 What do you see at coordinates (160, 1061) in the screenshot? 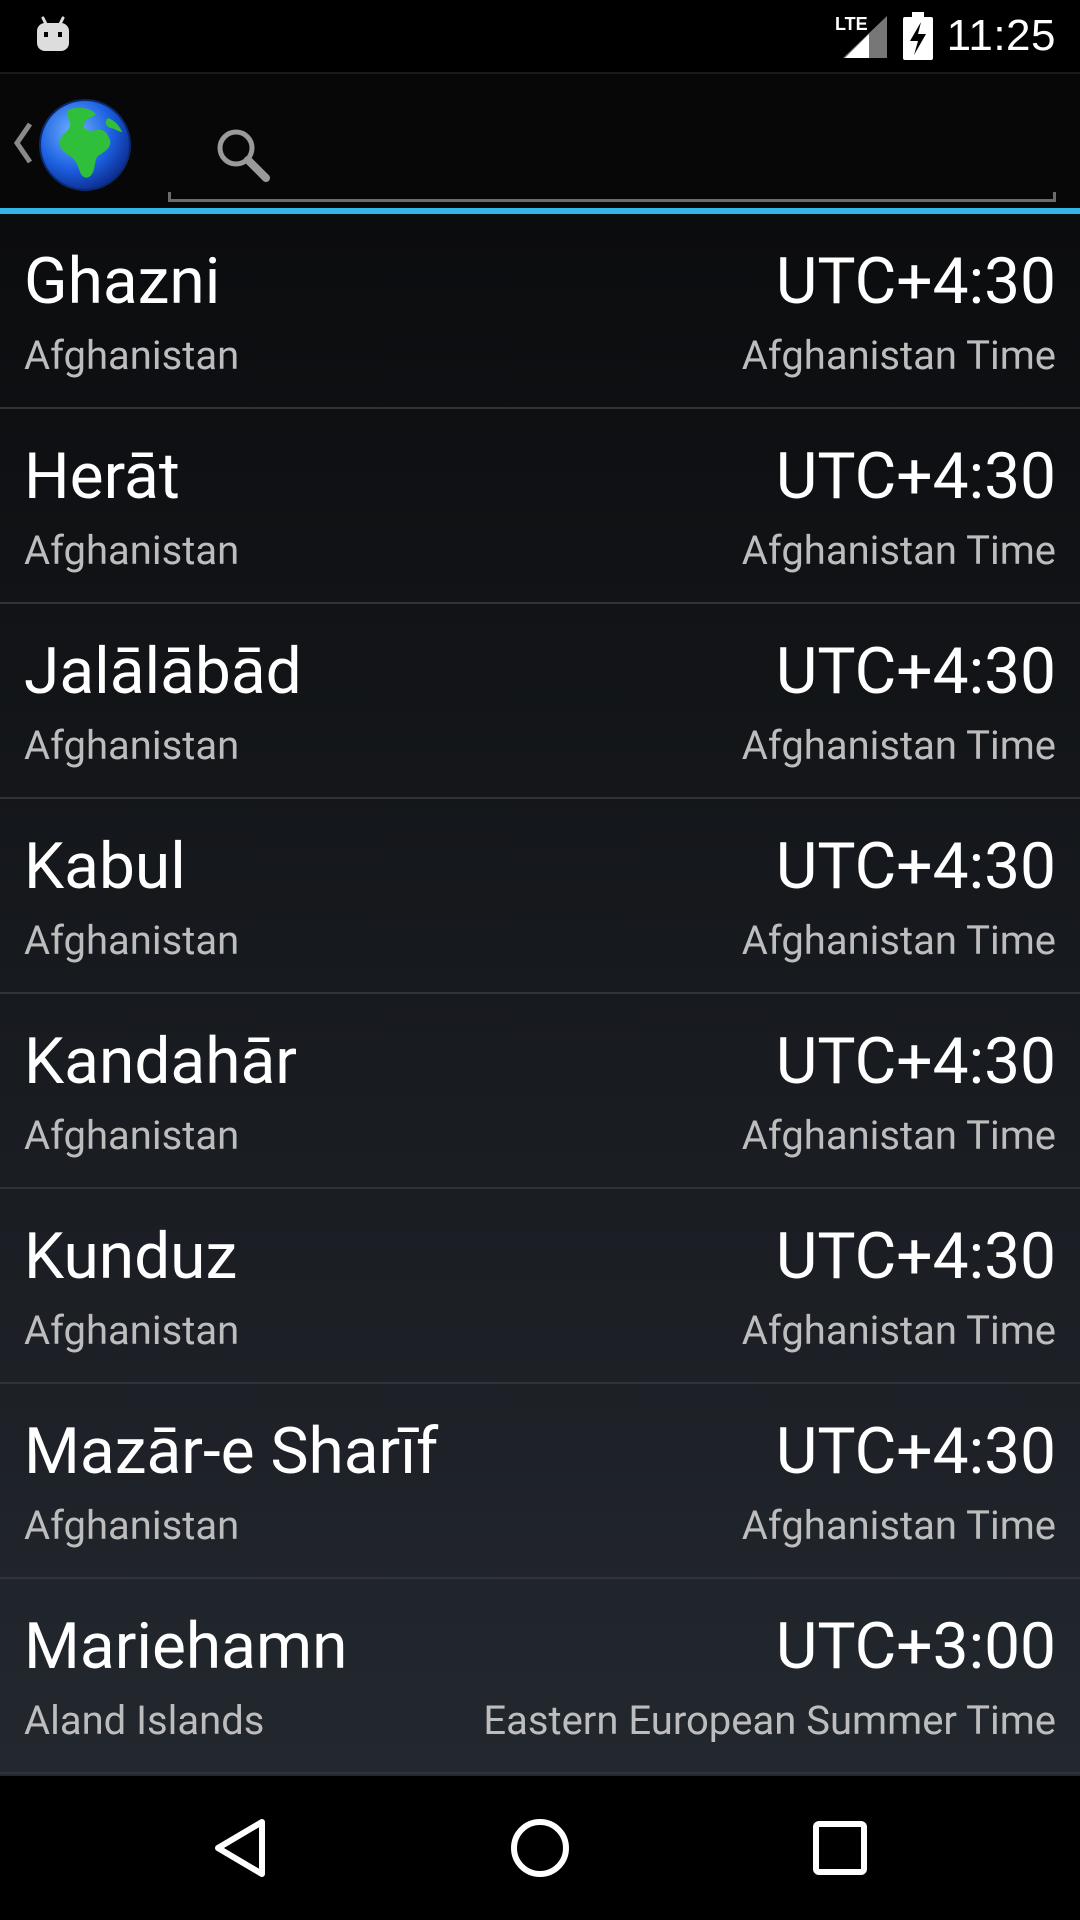
I see `city-name: Kandahār` at bounding box center [160, 1061].